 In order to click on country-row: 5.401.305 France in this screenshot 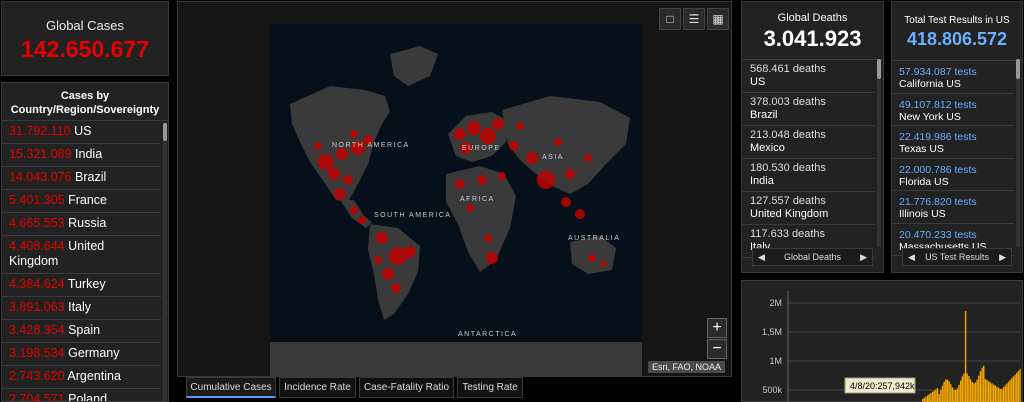, I will do `click(81, 201)`.